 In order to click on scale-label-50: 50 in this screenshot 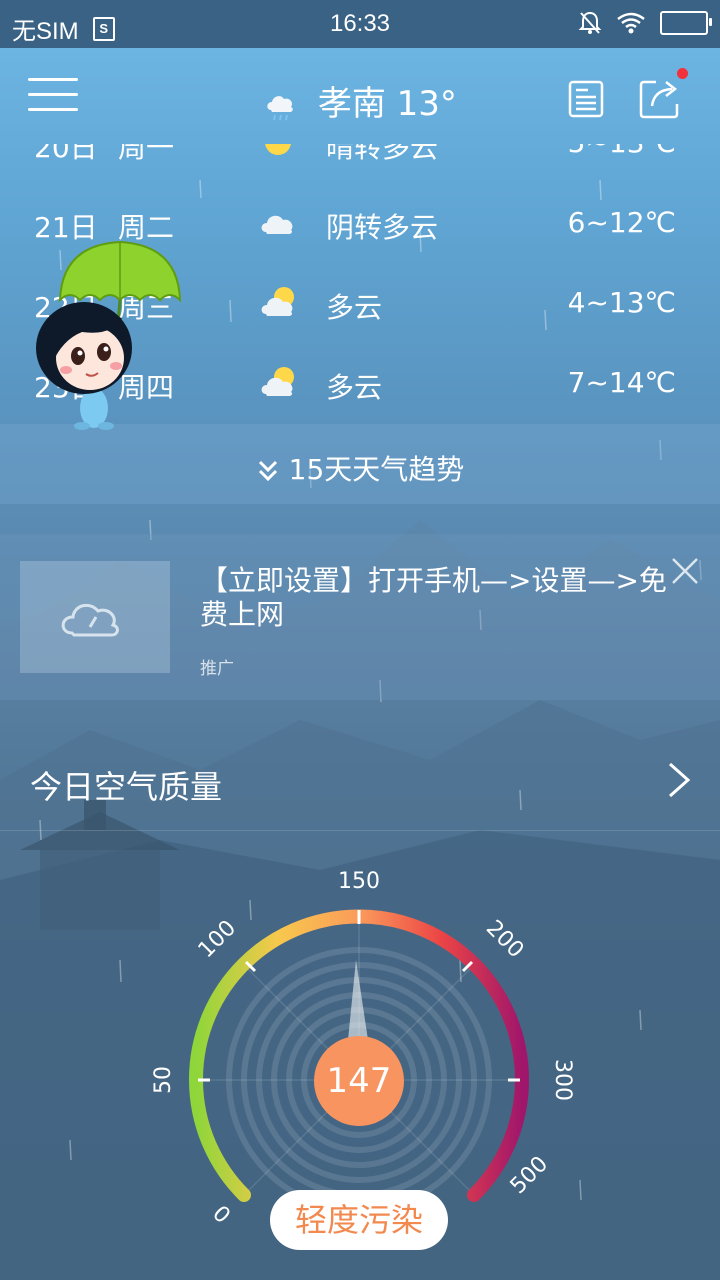, I will do `click(163, 1080)`.